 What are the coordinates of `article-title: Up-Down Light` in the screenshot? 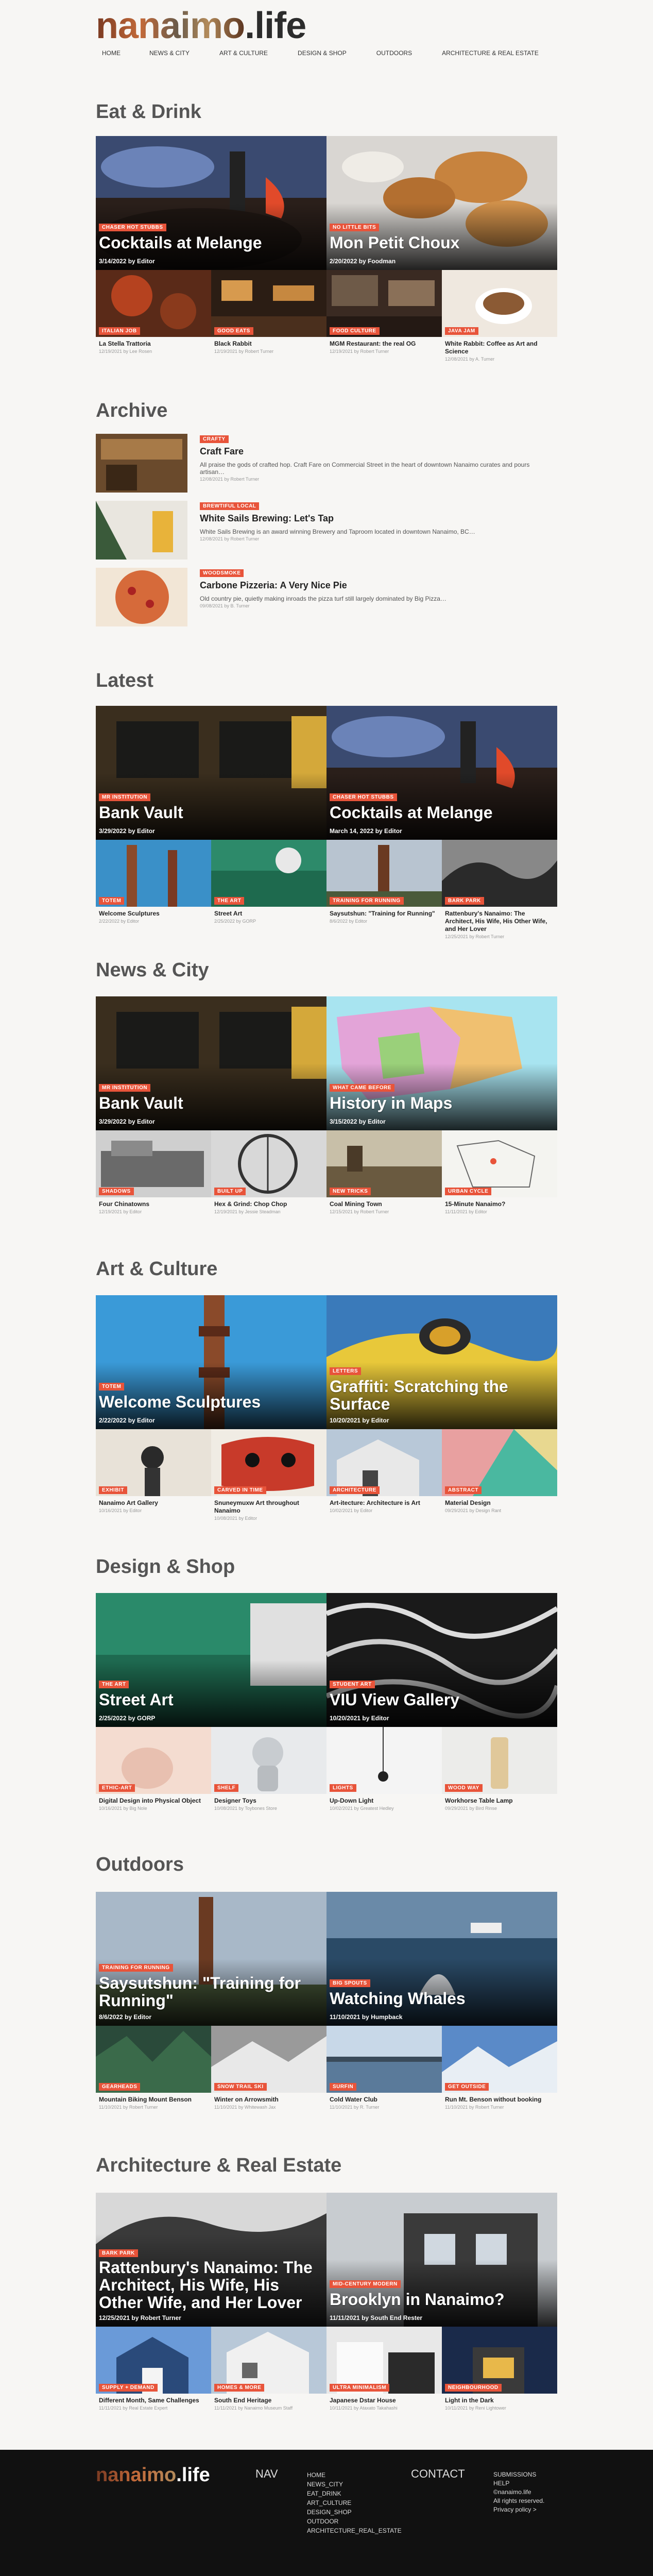 It's located at (384, 1801).